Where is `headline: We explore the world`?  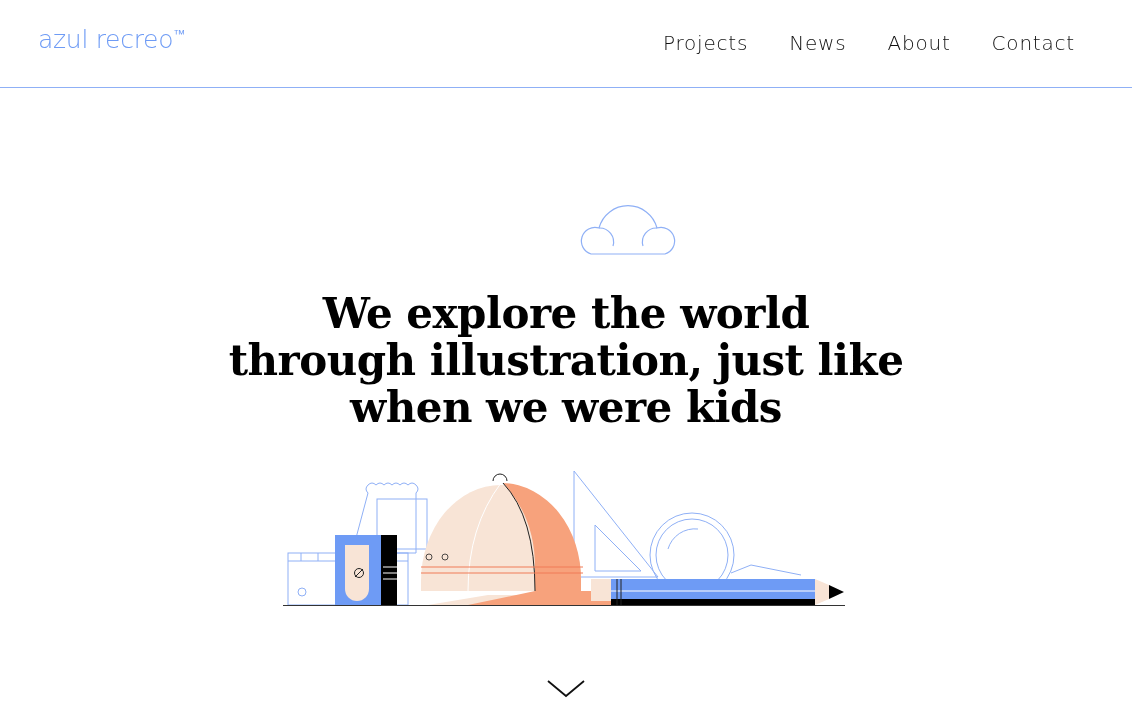
headline: We explore the world is located at coordinates (566, 313).